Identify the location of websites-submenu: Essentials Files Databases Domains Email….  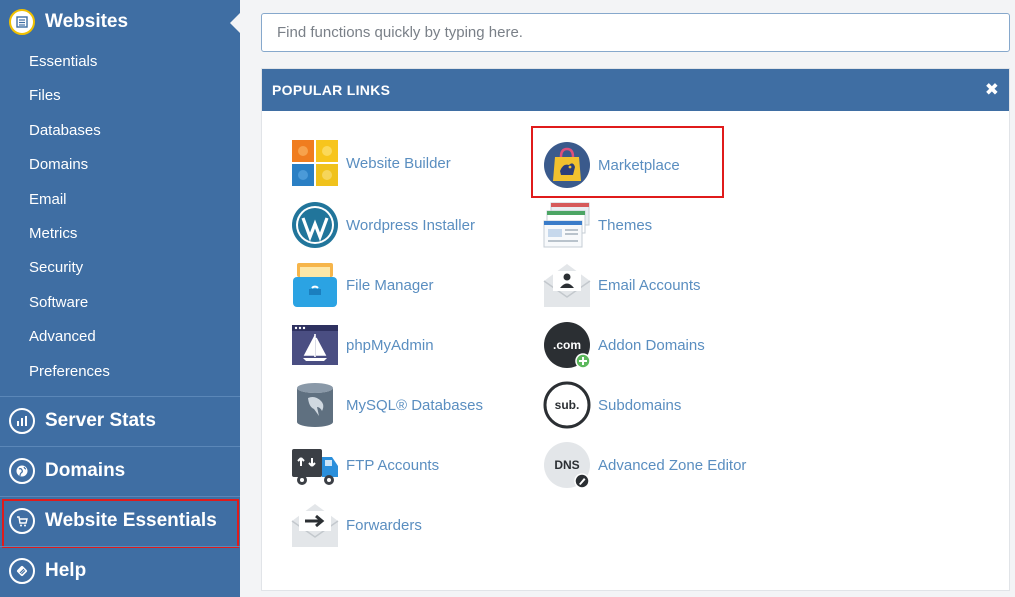
(120, 217).